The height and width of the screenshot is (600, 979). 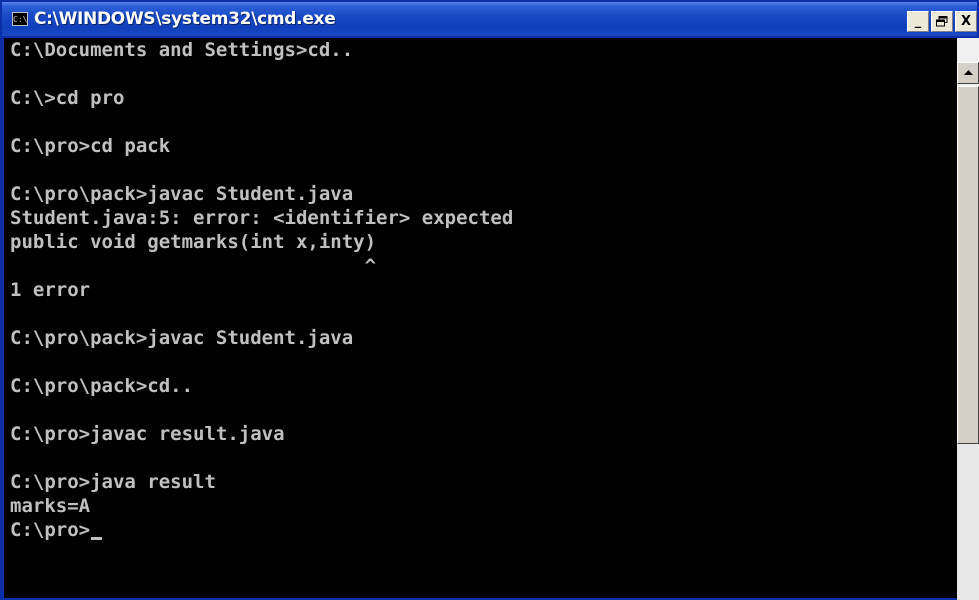 I want to click on console-line: marks=A, so click(x=50, y=506).